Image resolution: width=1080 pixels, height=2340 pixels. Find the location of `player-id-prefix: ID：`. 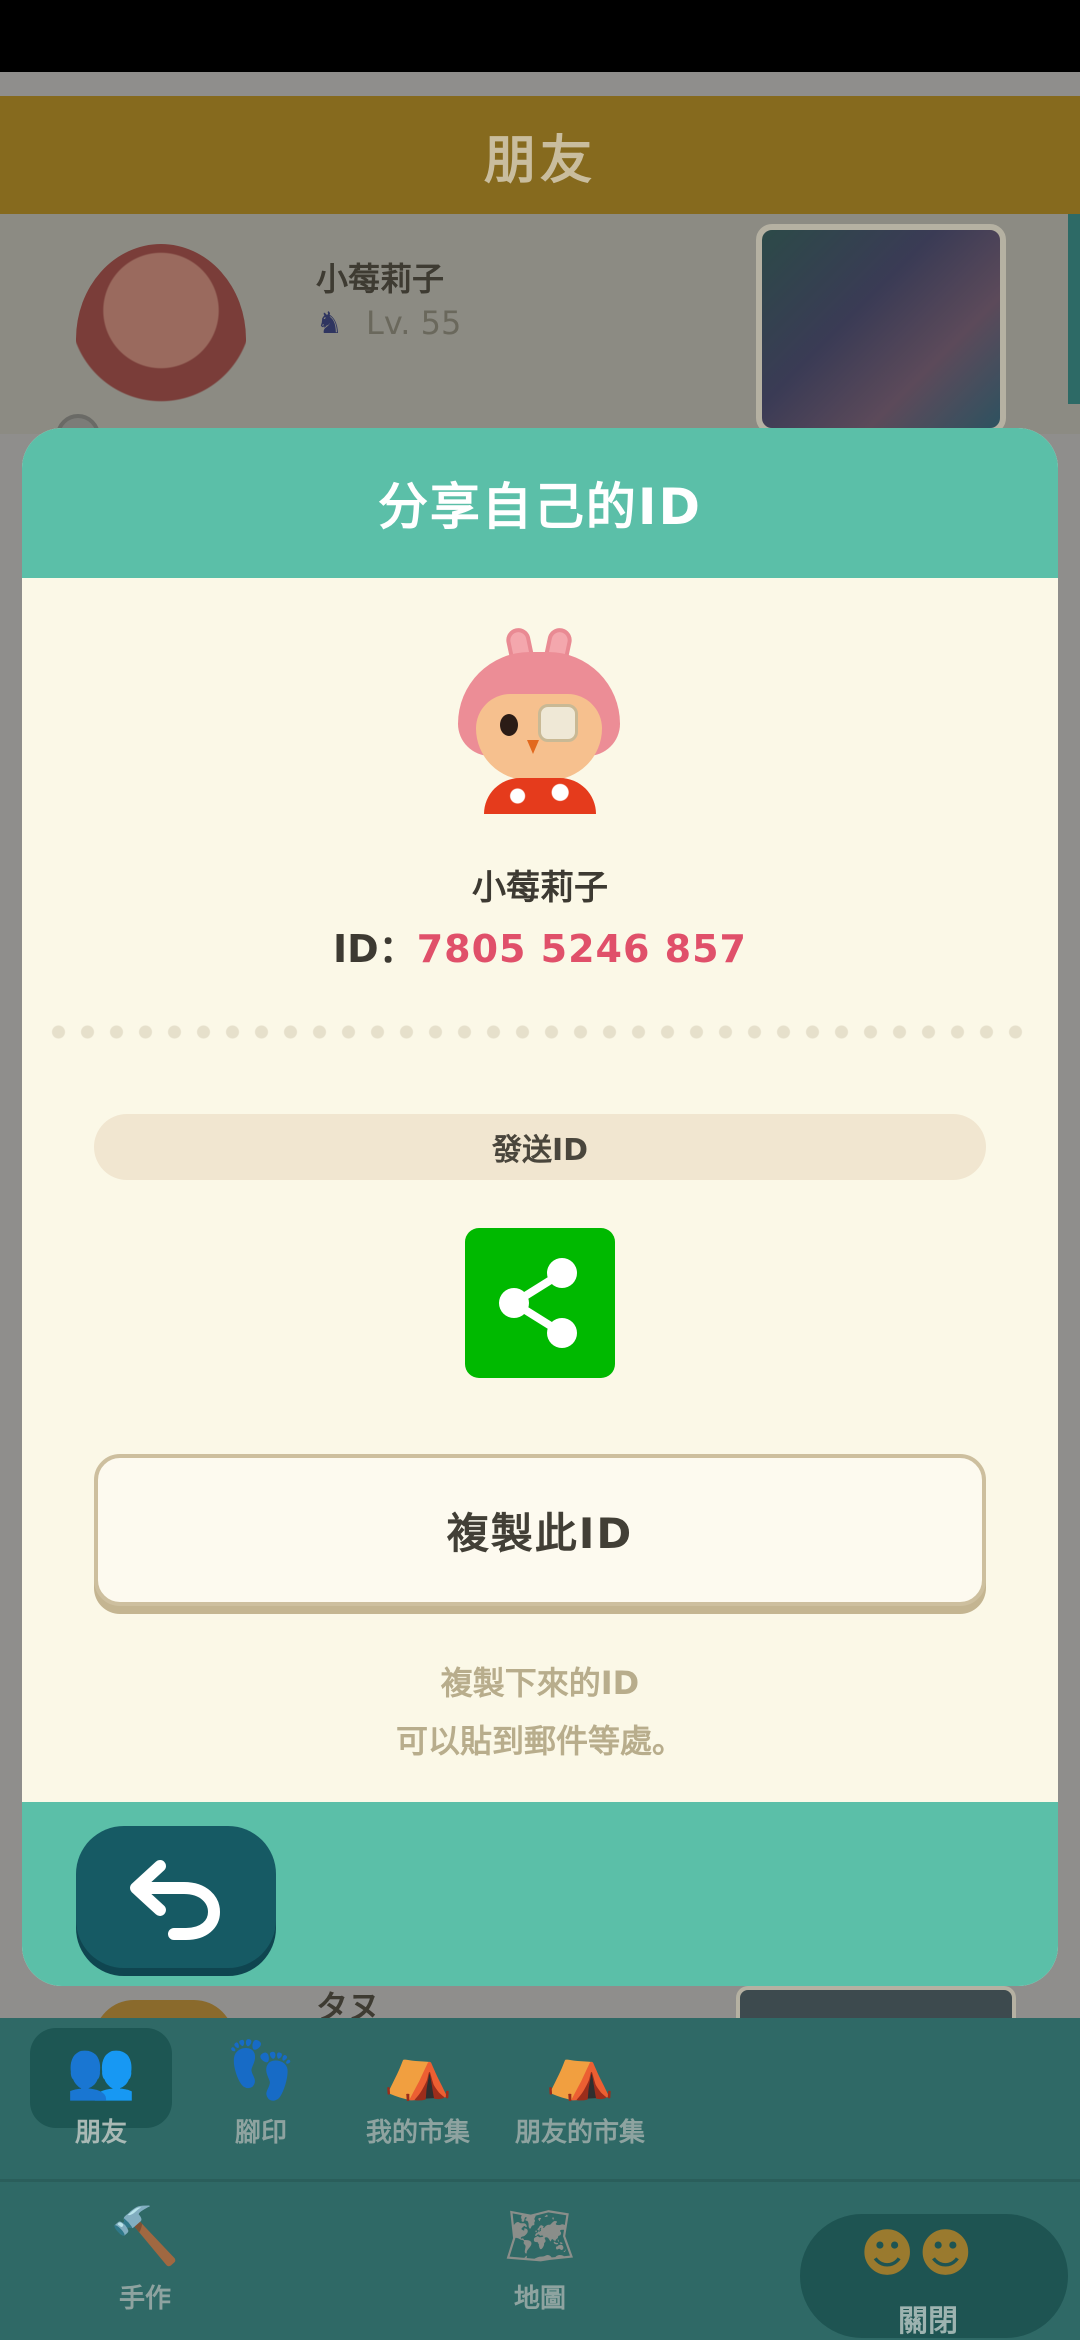

player-id-prefix: ID： is located at coordinates (375, 949).